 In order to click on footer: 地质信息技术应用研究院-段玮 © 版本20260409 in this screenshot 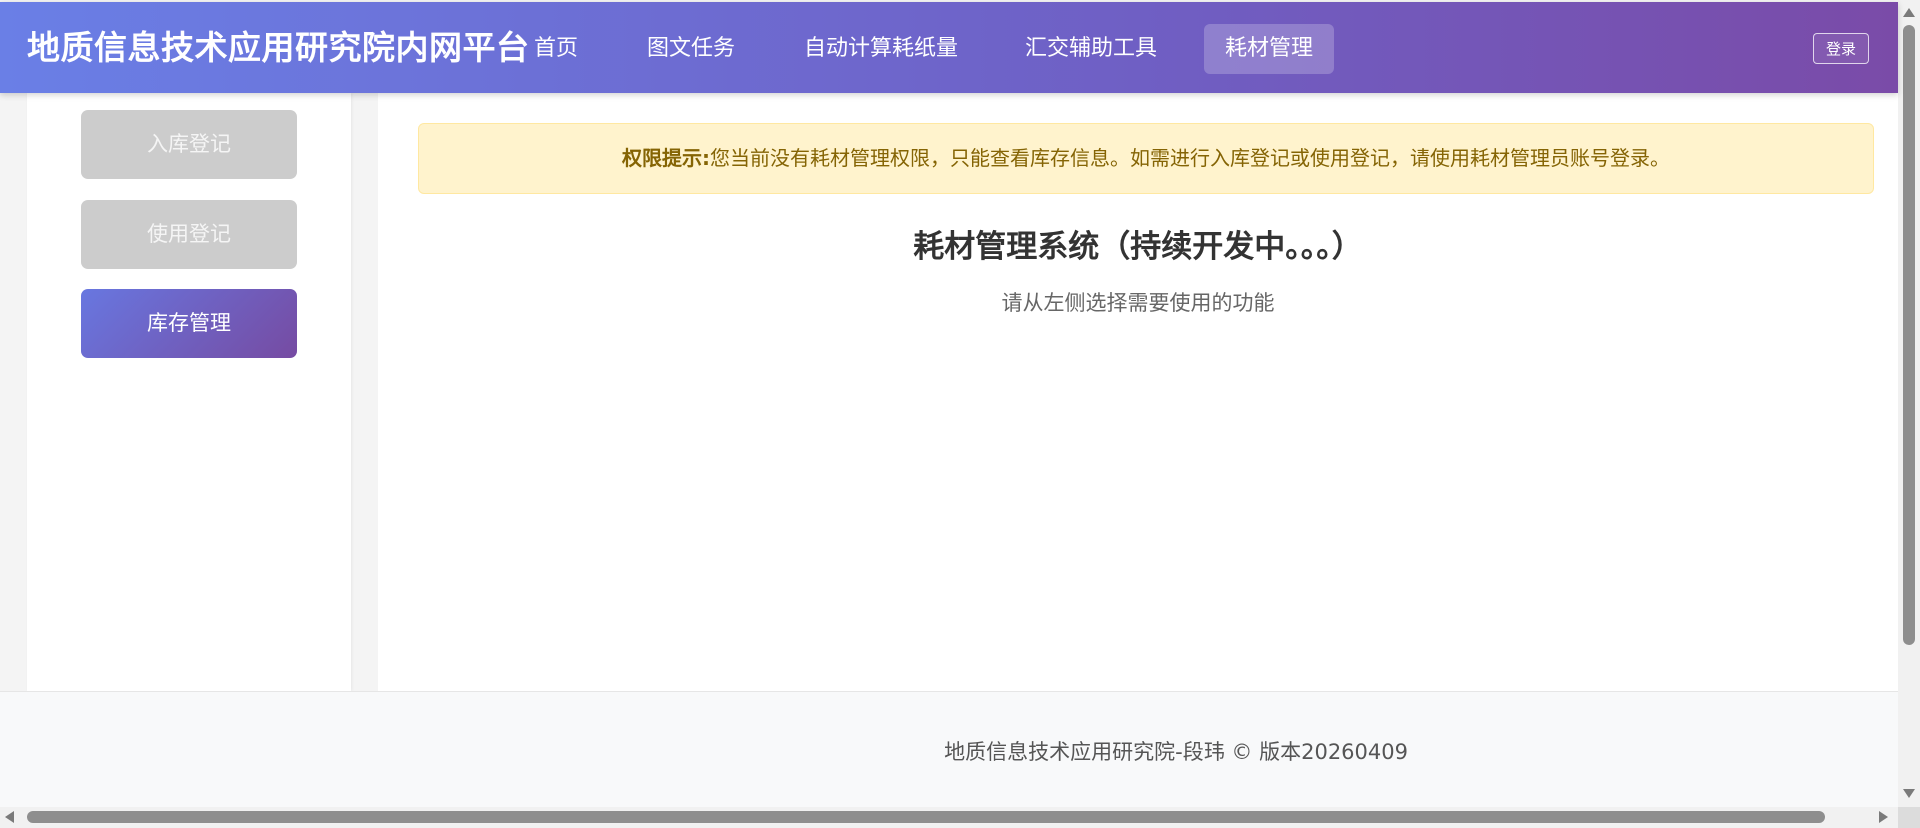, I will do `click(949, 749)`.